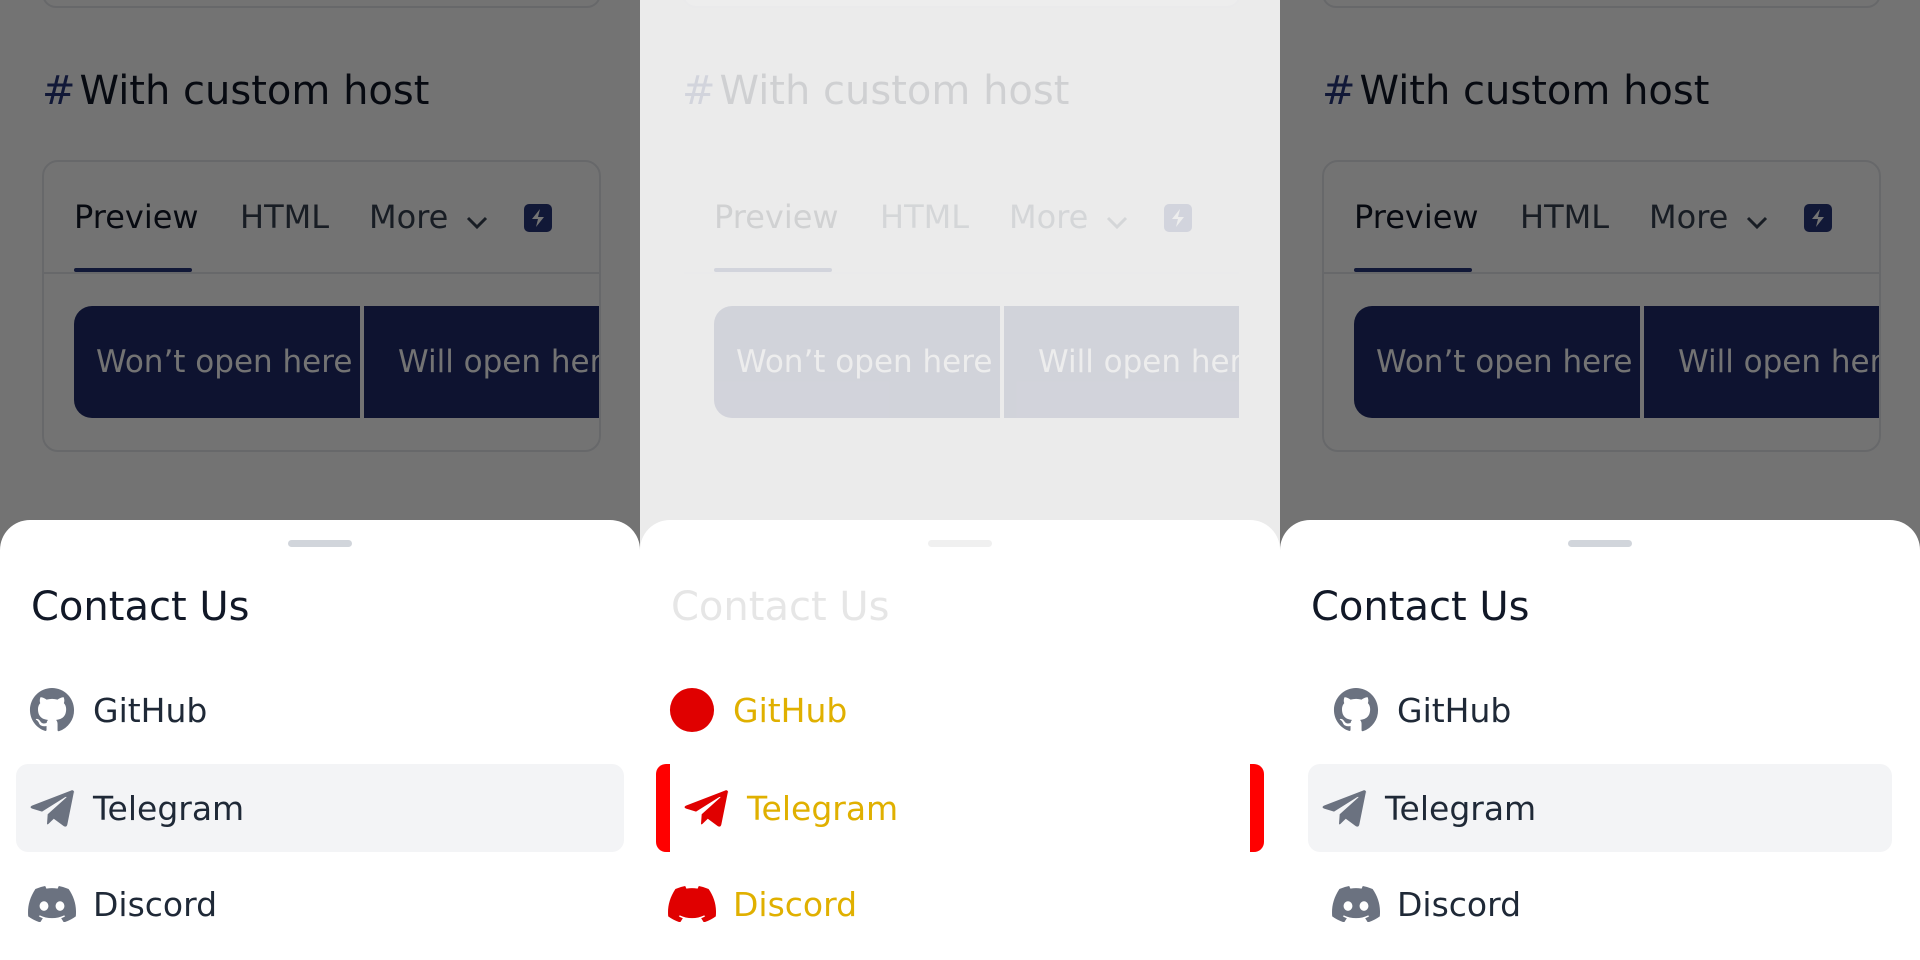 The image size is (1920, 960). I want to click on button-group: Won’t open here Will open here, so click(976, 362).